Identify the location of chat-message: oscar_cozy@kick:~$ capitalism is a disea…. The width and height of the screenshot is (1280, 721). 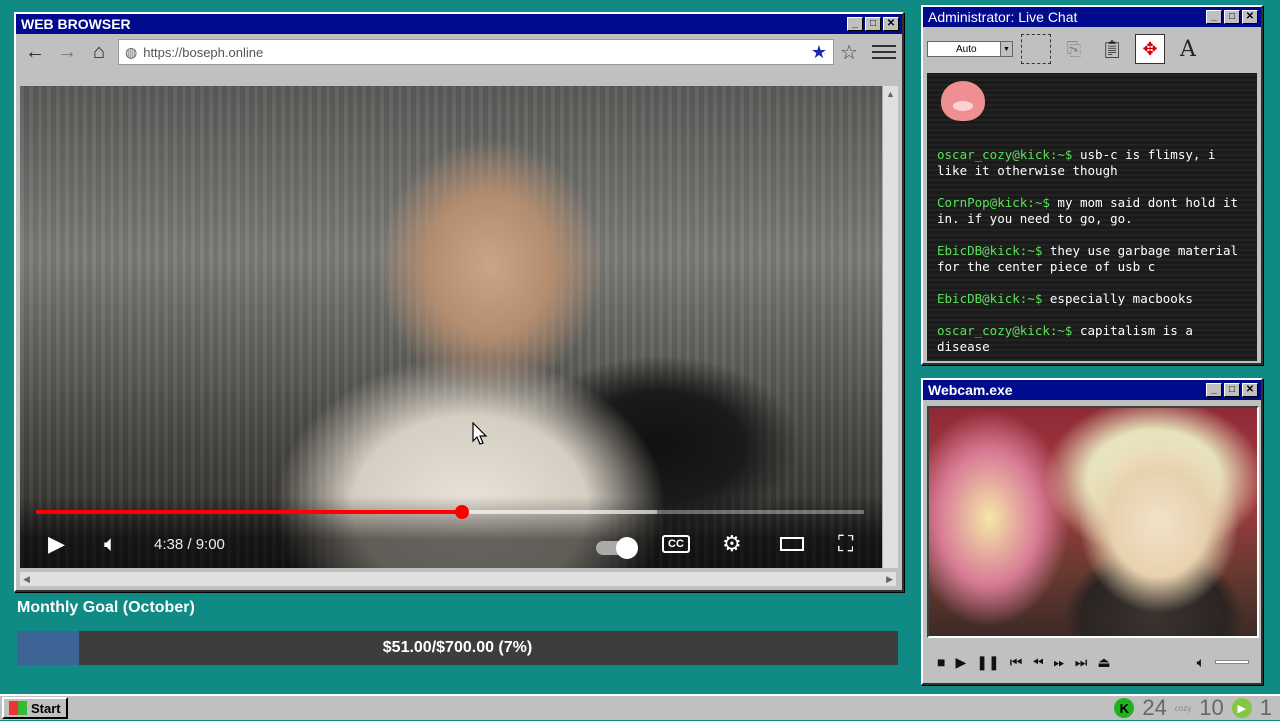
(1092, 339).